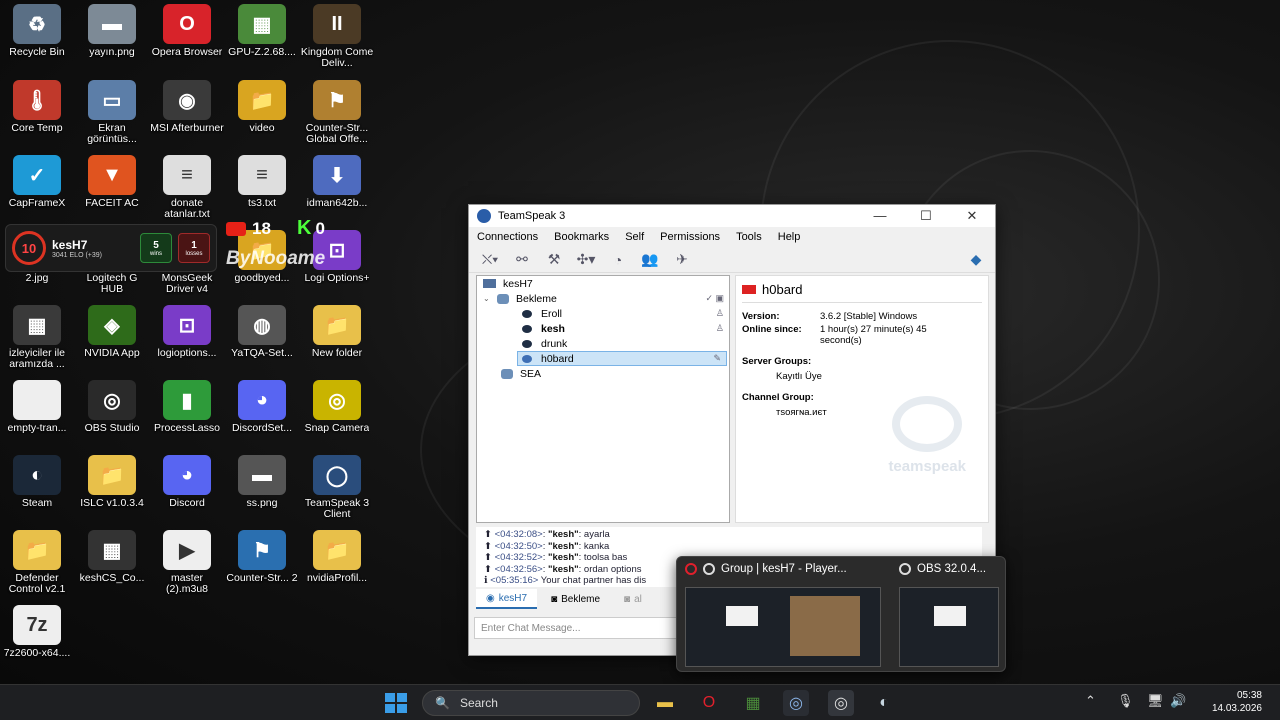 This screenshot has height=720, width=1280. I want to click on close-button: ✕, so click(972, 216).